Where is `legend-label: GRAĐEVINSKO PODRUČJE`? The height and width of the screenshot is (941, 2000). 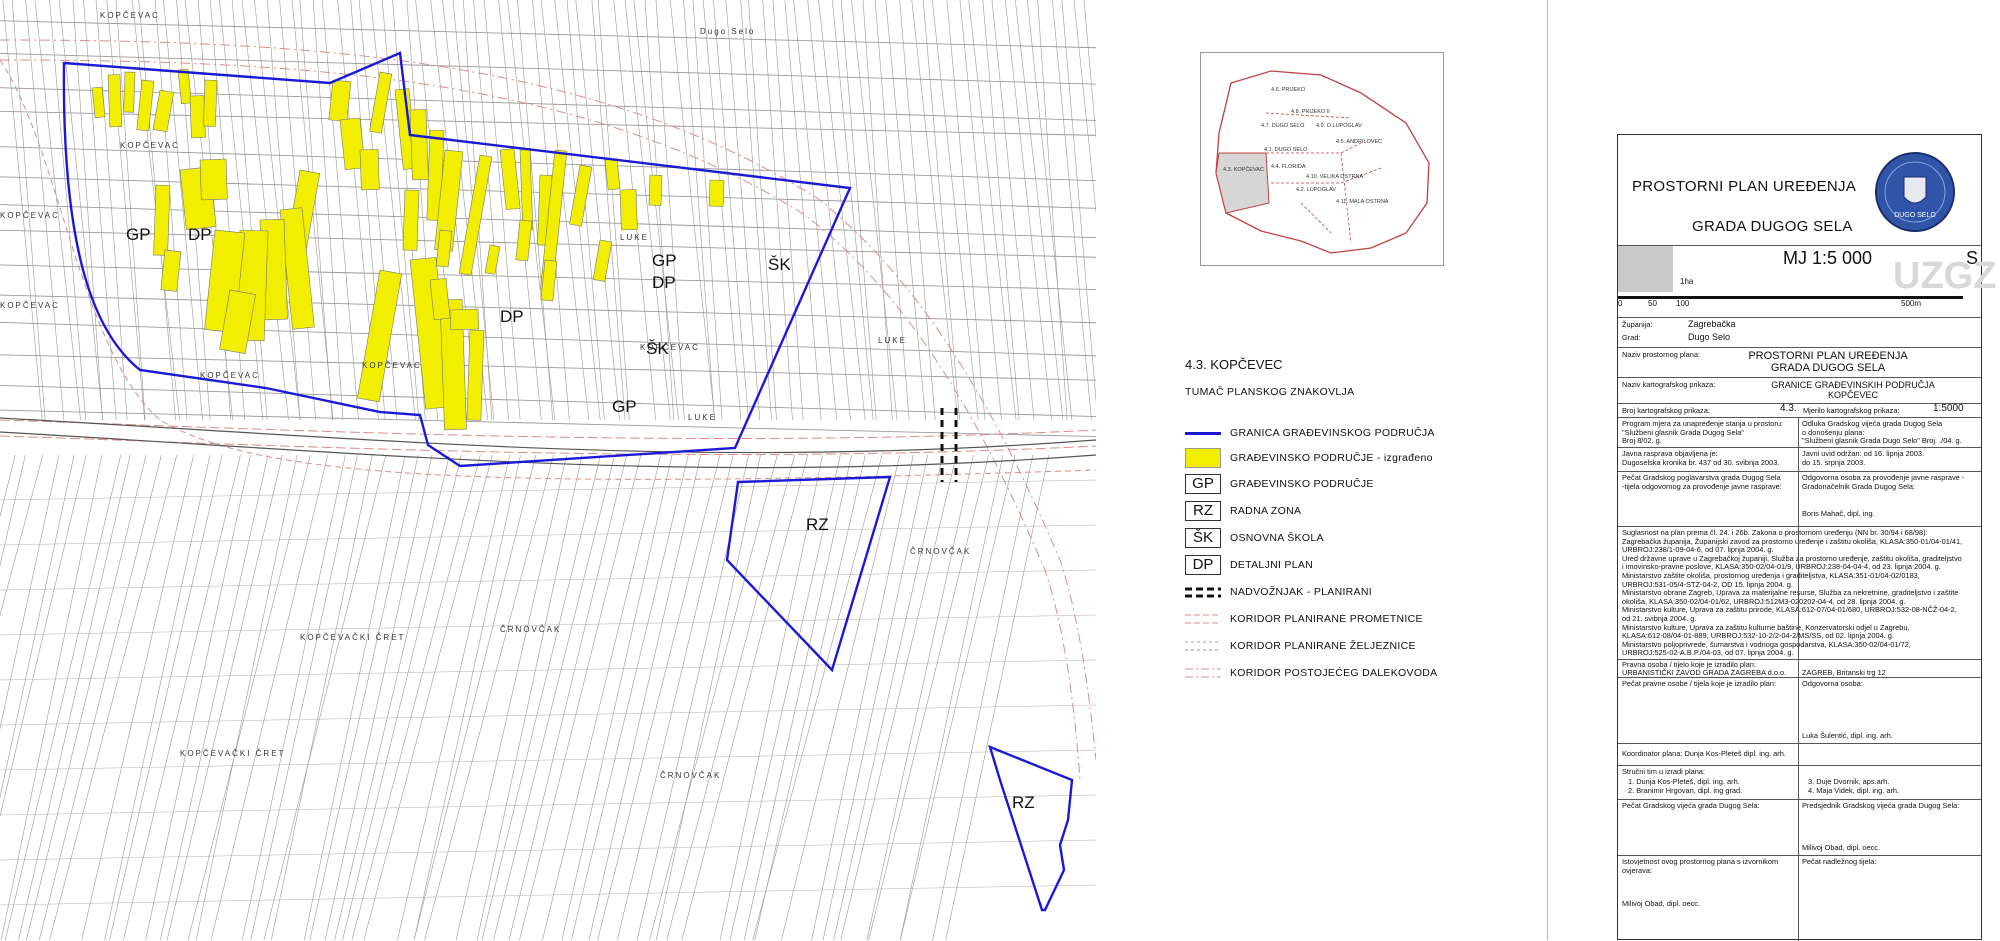 legend-label: GRAĐEVINSKO PODRUČJE is located at coordinates (1302, 484).